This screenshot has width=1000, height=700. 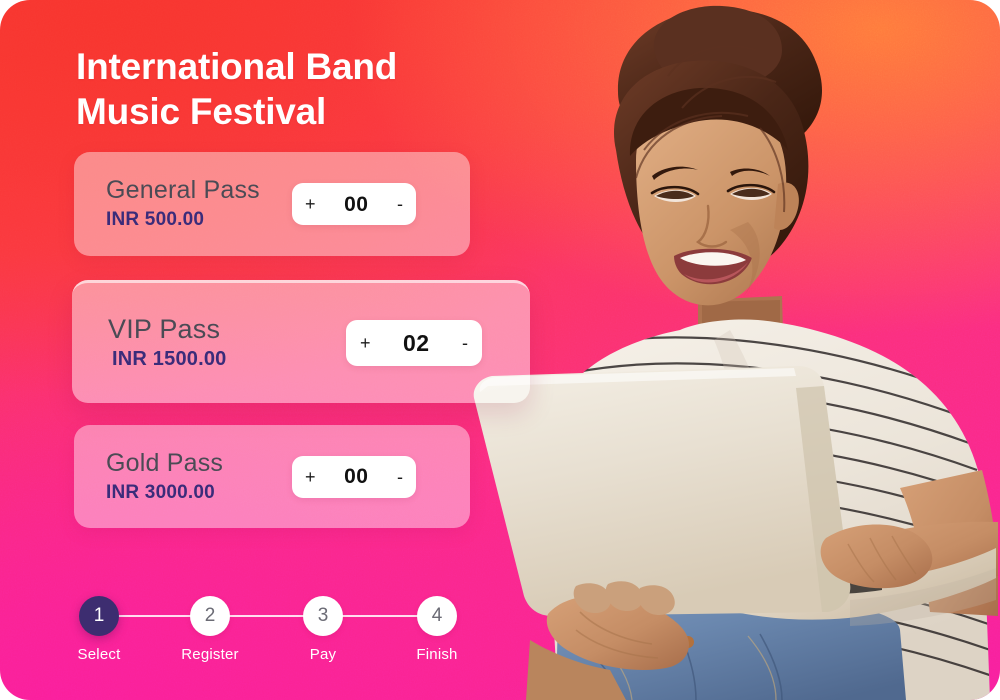 I want to click on pass-name: VIP Pass, so click(x=164, y=329).